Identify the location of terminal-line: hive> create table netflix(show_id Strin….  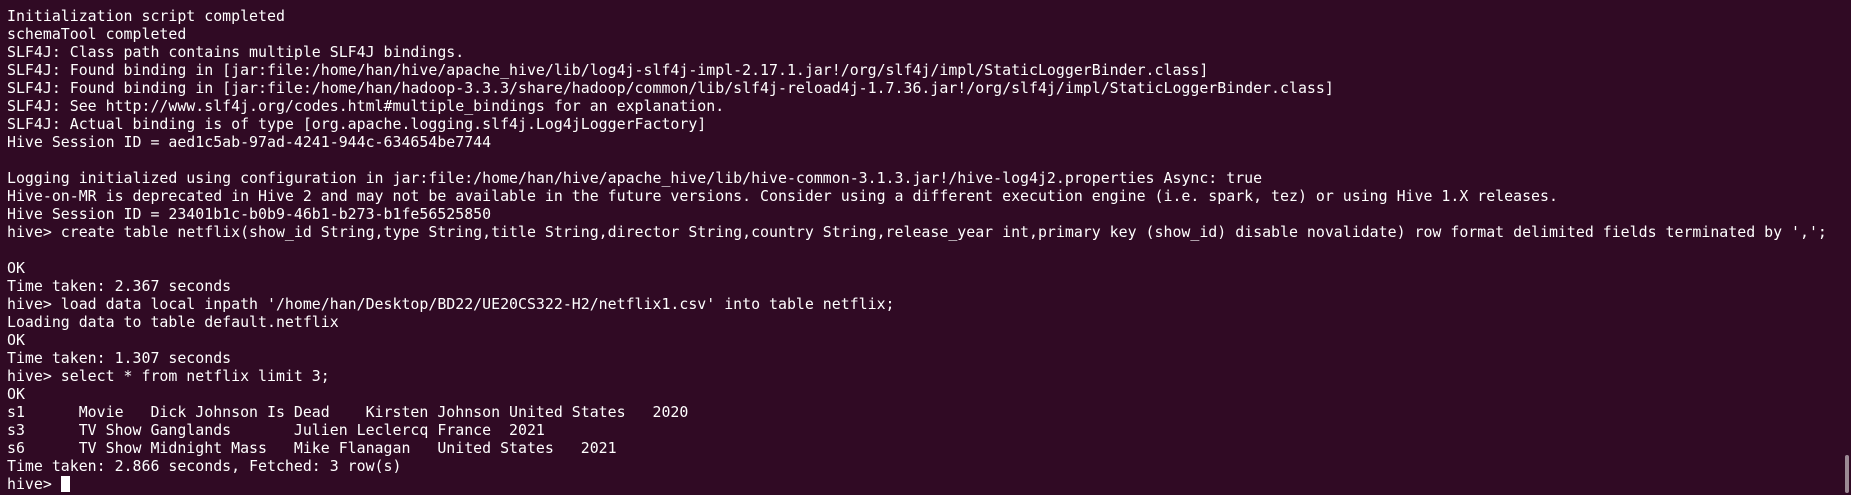
(917, 232).